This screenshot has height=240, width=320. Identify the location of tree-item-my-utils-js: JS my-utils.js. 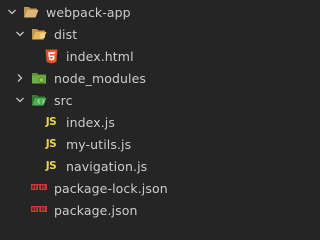
(120, 144).